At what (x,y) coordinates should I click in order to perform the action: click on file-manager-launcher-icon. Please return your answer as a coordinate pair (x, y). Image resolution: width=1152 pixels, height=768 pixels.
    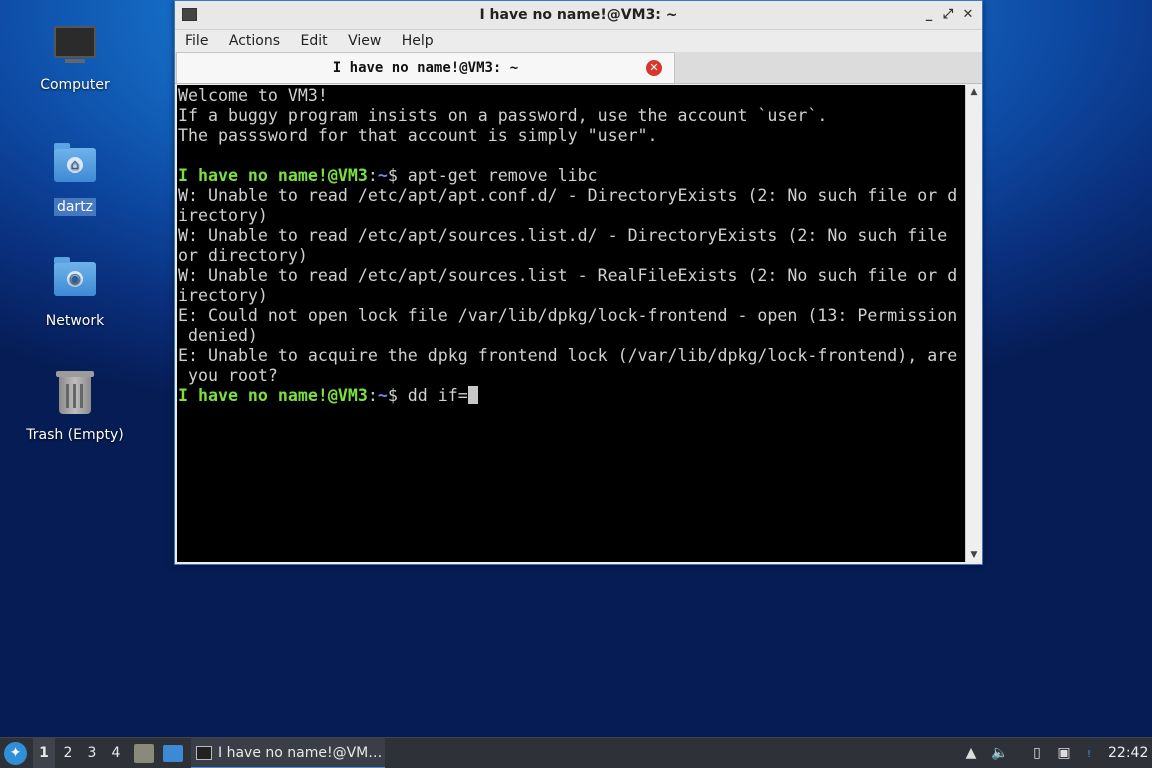
    Looking at the image, I should click on (144, 753).